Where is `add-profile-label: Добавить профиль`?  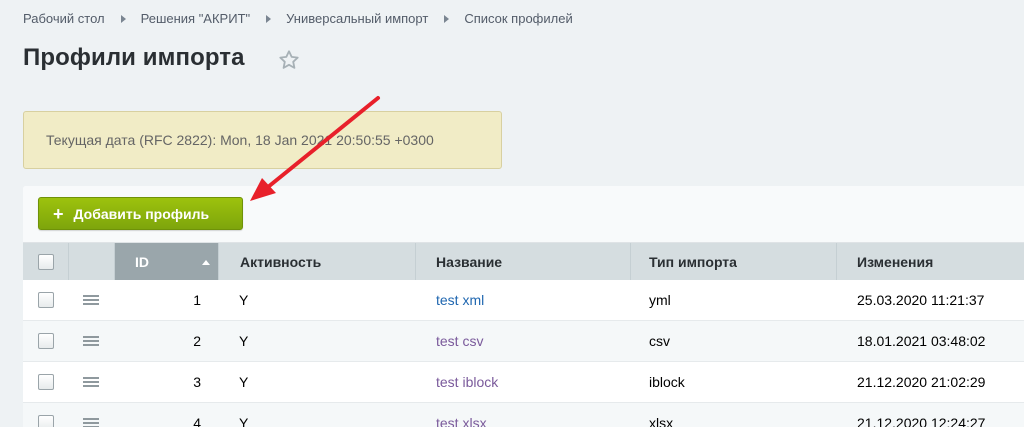
add-profile-label: Добавить профиль is located at coordinates (141, 213).